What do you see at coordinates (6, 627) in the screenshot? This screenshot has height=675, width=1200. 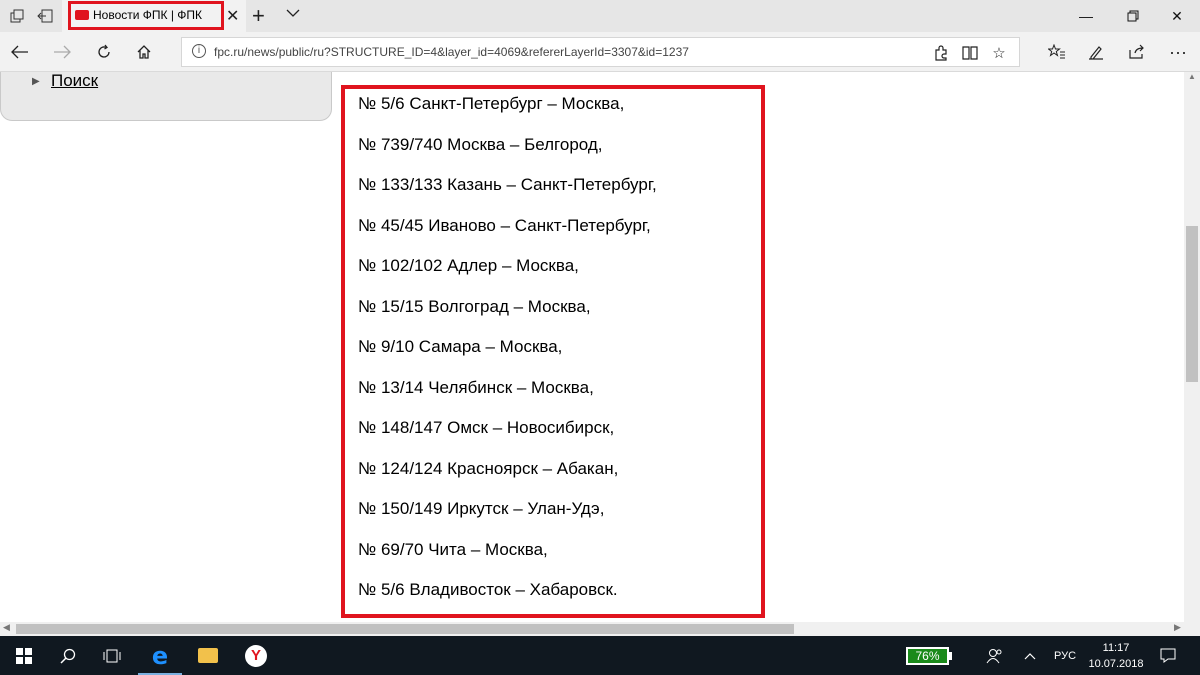 I see `scroll-left-icon: ◀` at bounding box center [6, 627].